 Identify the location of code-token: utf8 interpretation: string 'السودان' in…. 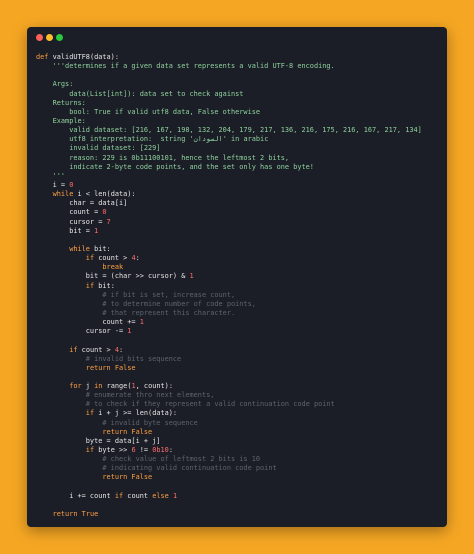
(152, 139).